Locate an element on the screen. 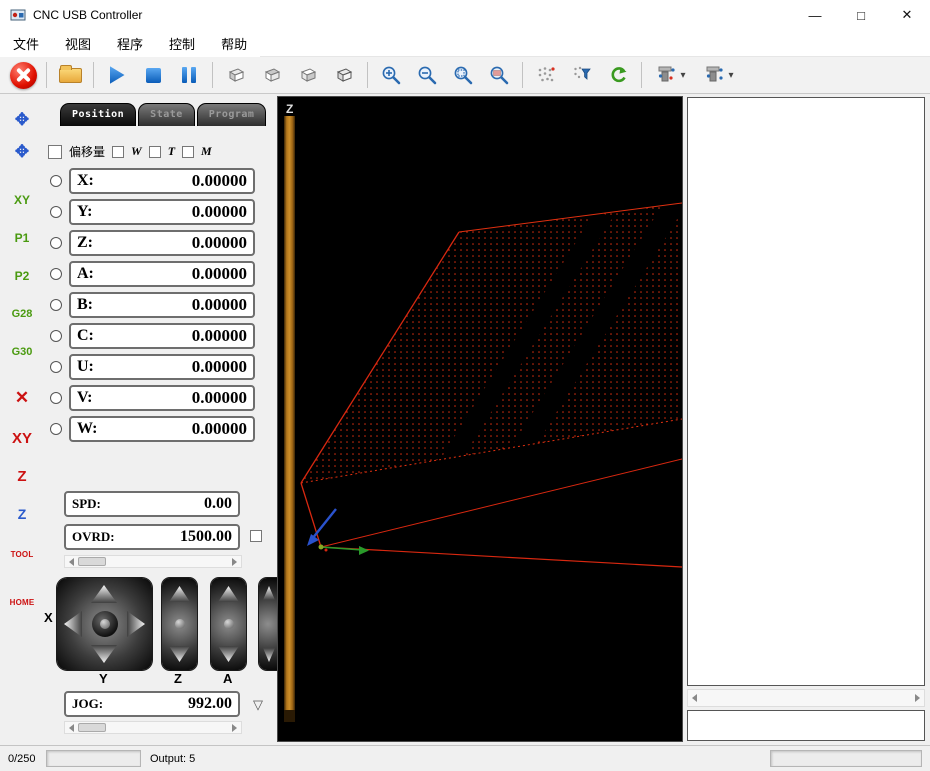 This screenshot has height=771, width=930. view-top-button is located at coordinates (236, 75).